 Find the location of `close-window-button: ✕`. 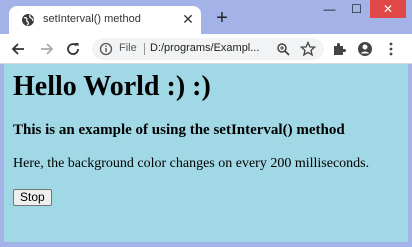

close-window-button: ✕ is located at coordinates (388, 9).